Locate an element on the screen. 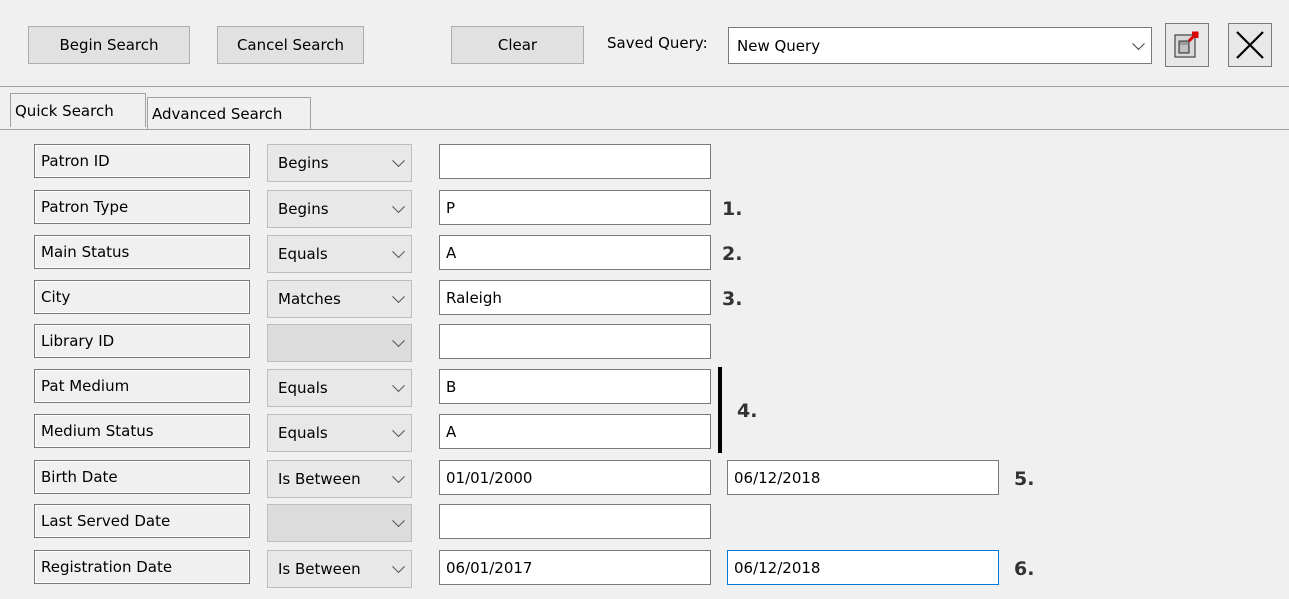  criteria-row-city: City Matches Raleigh 3. is located at coordinates (644, 298).